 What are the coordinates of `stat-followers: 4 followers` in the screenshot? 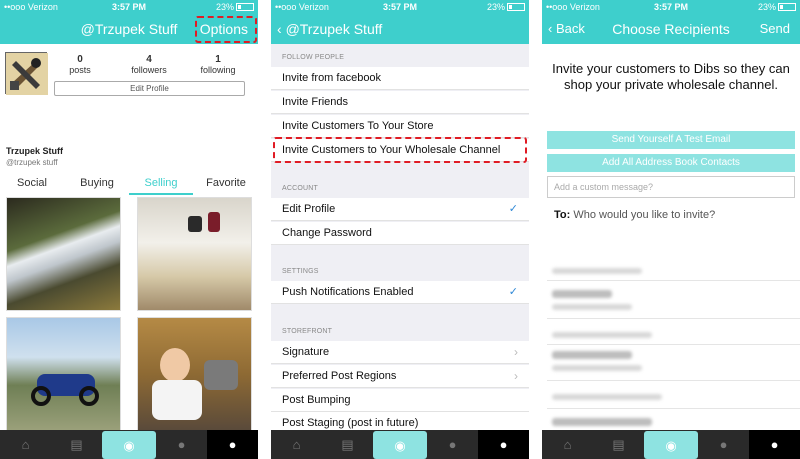 It's located at (149, 64).